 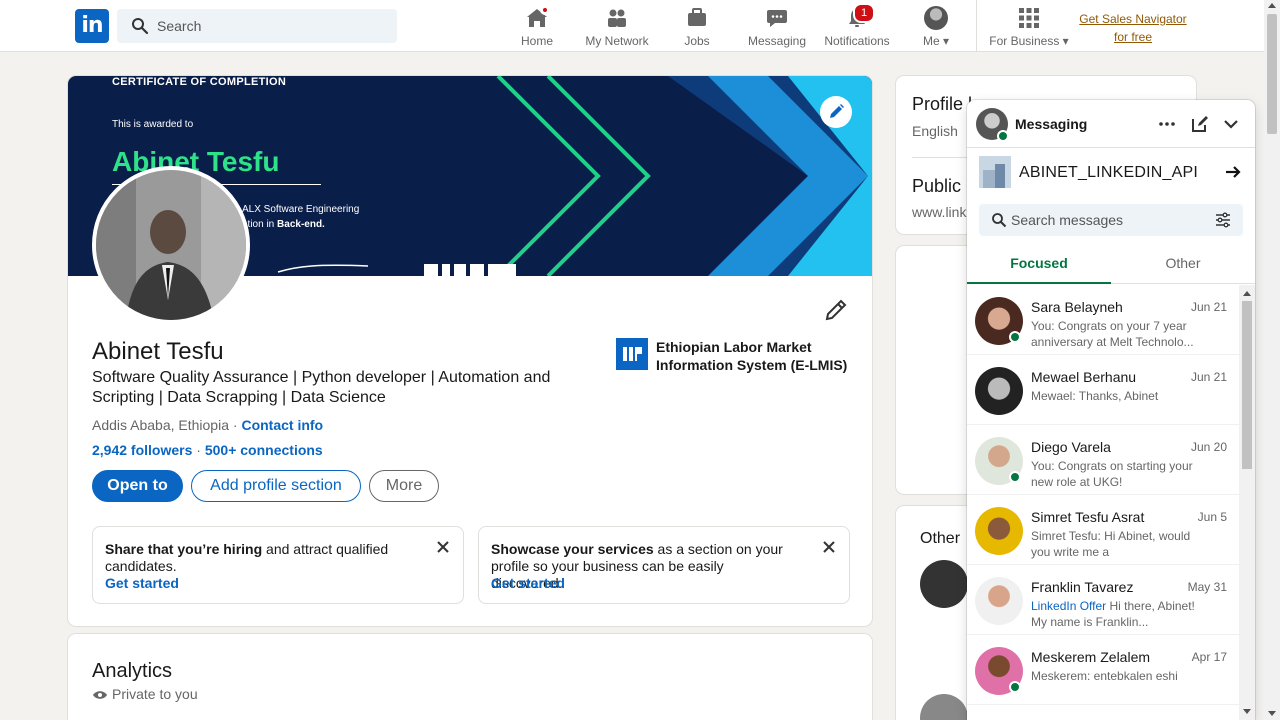 I want to click on add-profile-section-button: Add profile section, so click(x=276, y=486).